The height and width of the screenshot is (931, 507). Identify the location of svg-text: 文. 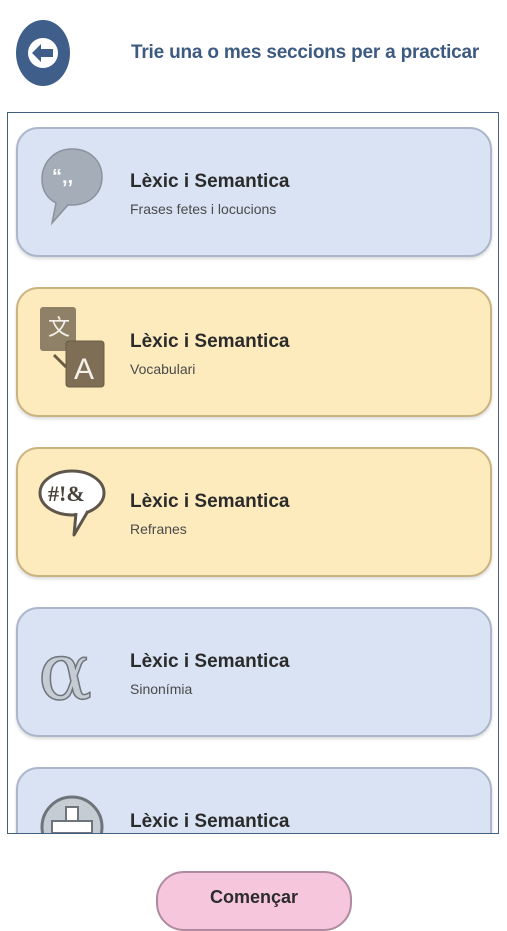
(59, 328).